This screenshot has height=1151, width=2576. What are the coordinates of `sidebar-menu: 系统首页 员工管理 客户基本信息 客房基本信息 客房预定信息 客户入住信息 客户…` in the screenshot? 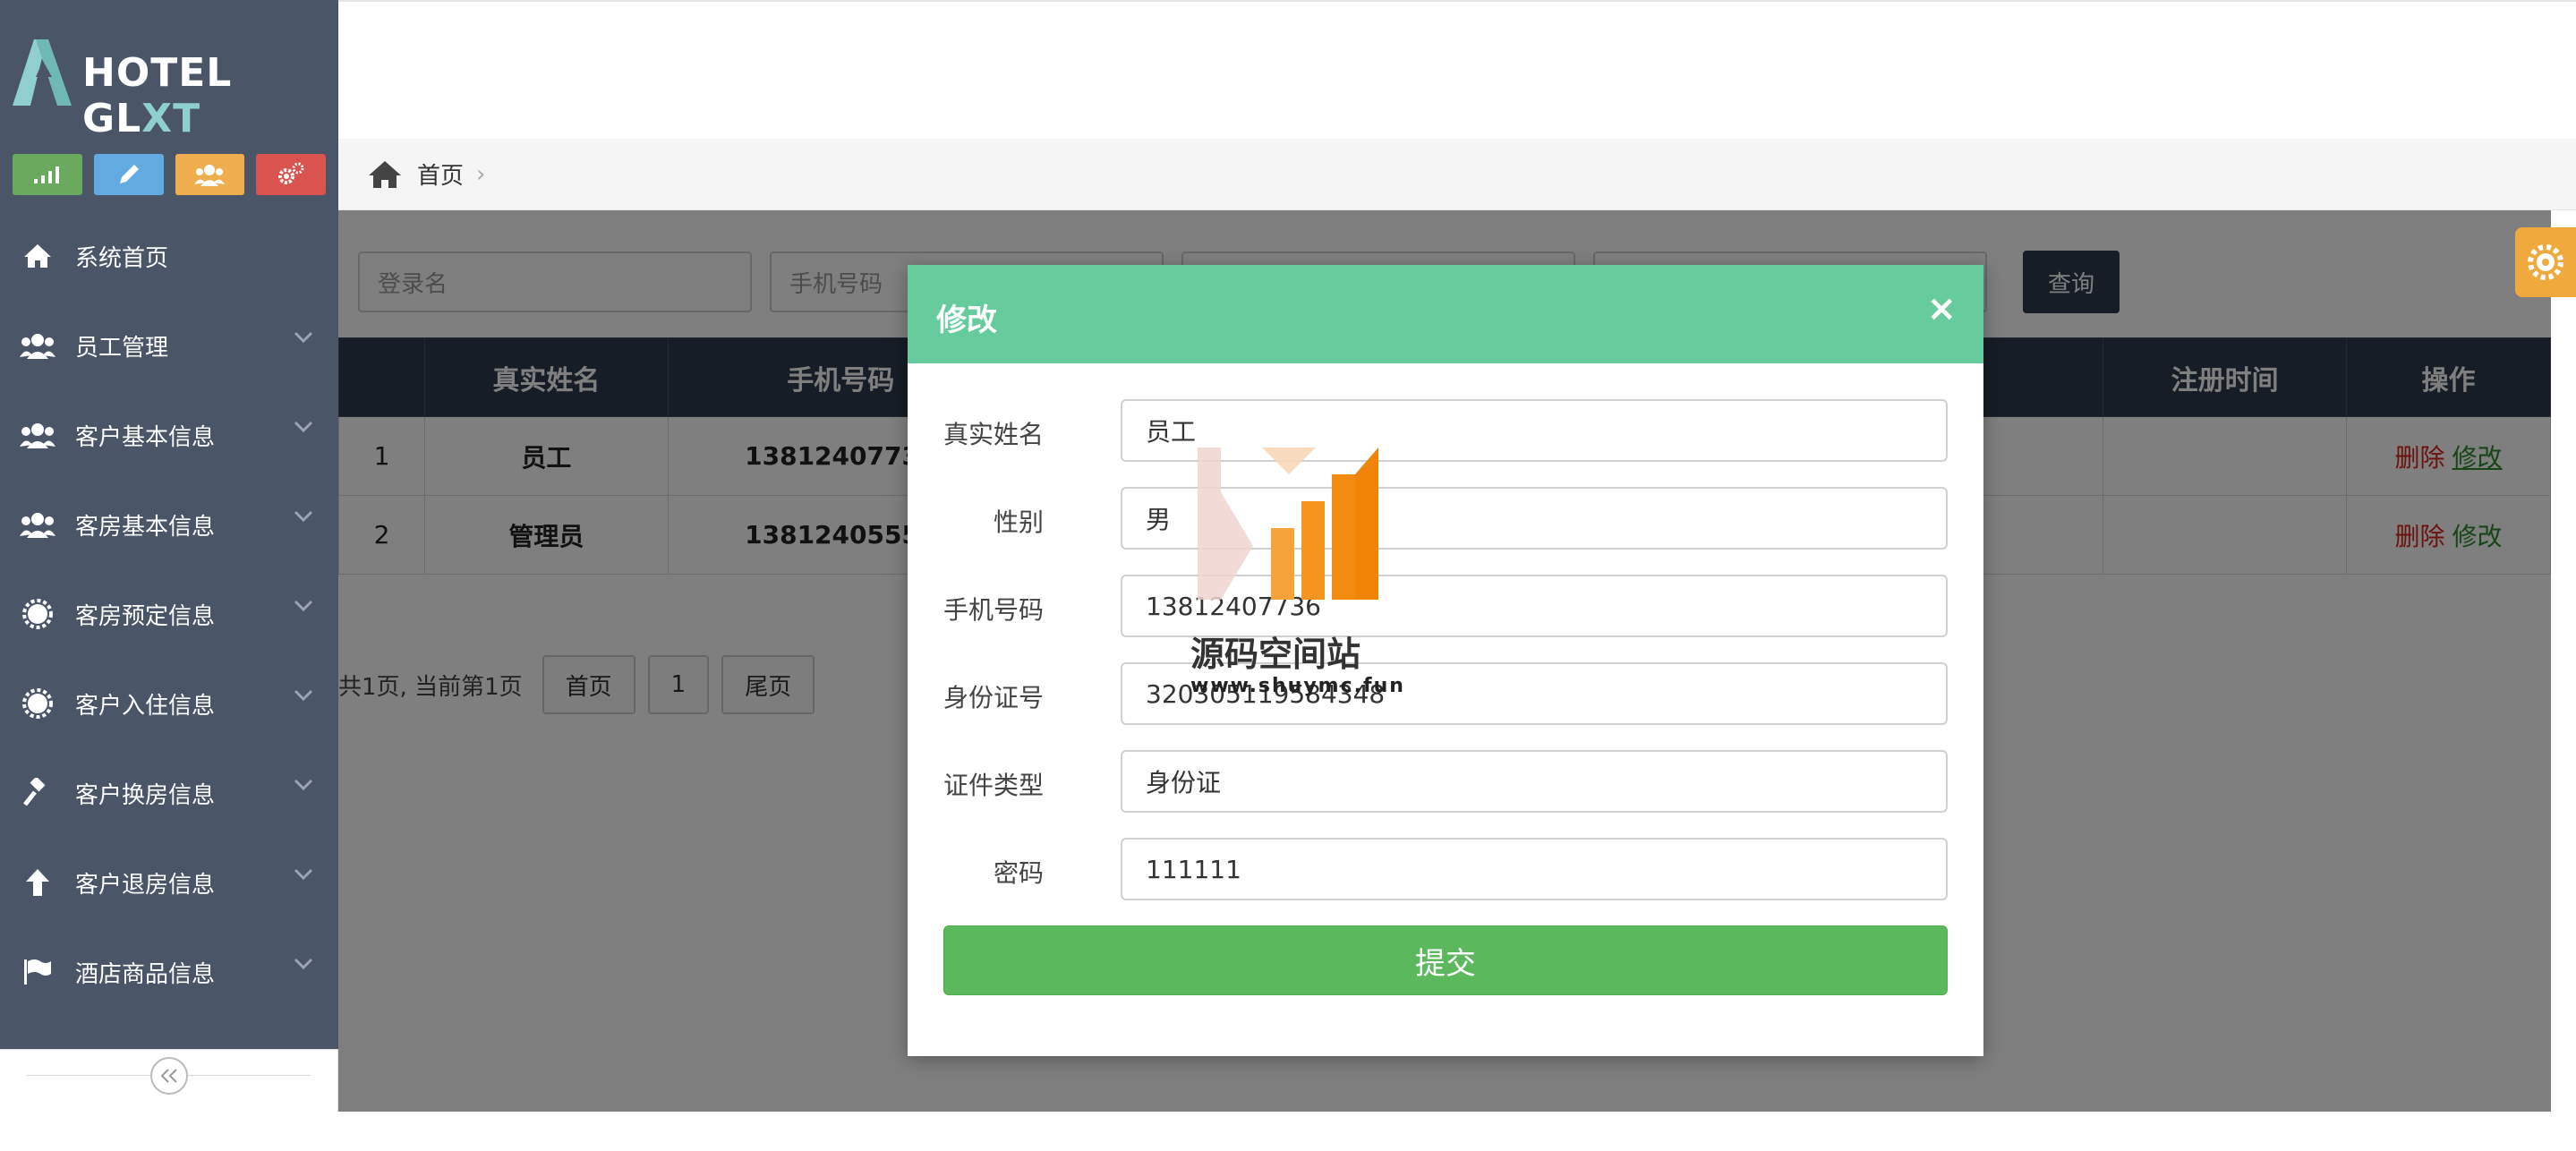 It's located at (169, 614).